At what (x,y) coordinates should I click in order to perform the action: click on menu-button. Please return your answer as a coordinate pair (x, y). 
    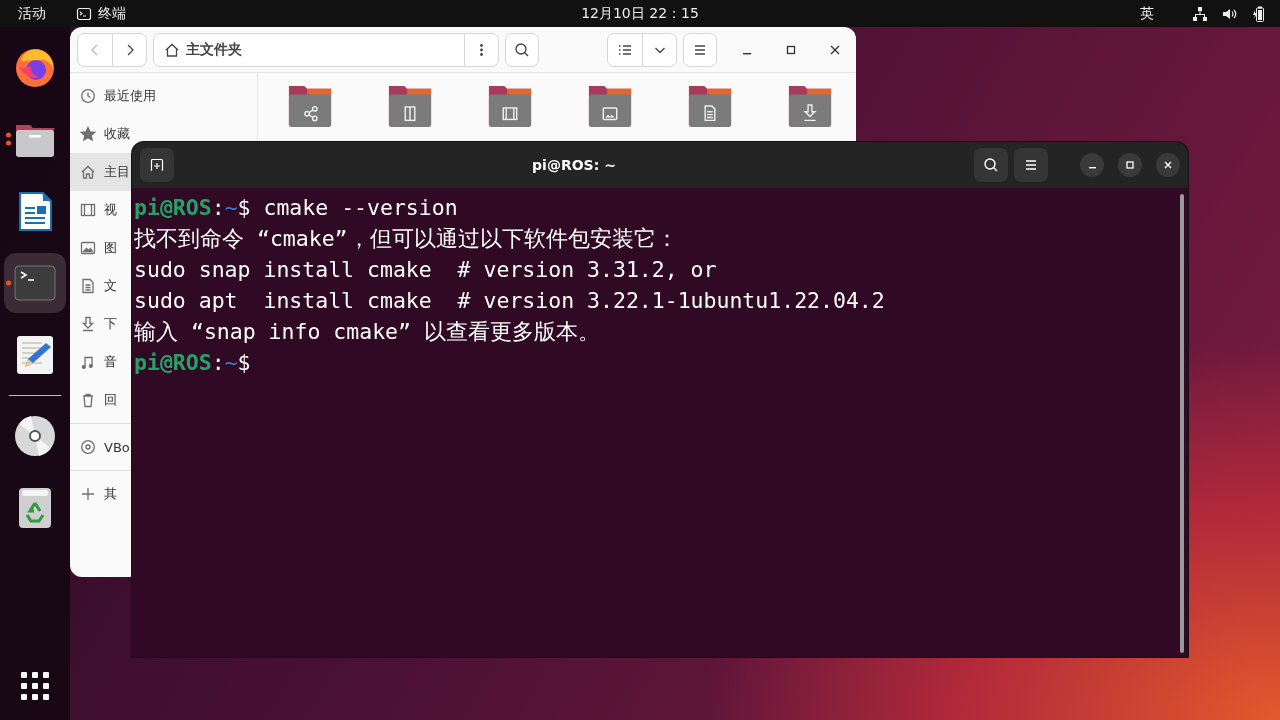
    Looking at the image, I should click on (1031, 165).